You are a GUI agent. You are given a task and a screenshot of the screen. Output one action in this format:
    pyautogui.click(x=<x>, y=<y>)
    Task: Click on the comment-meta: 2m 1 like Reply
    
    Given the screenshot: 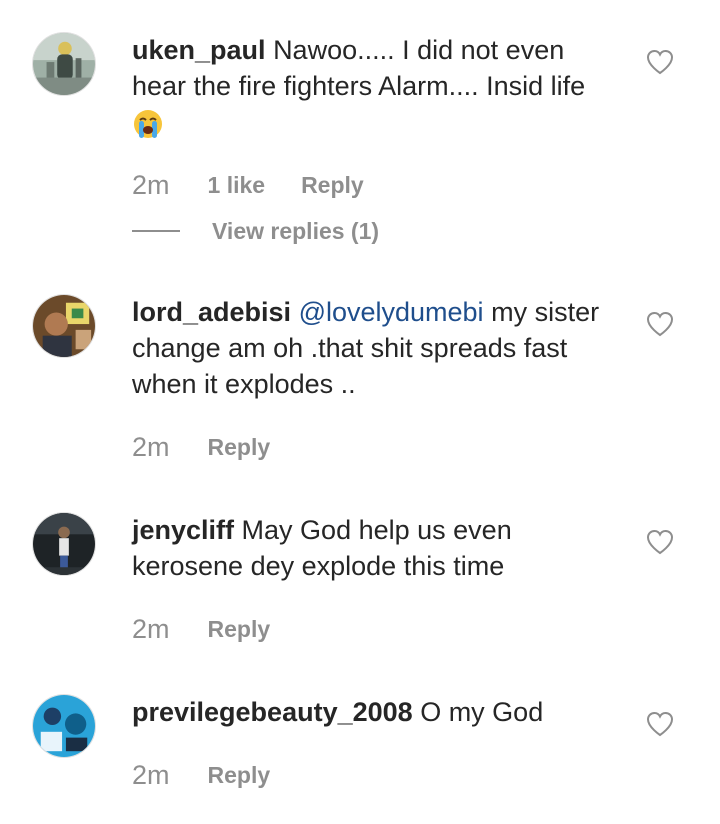 What is the action you would take?
    pyautogui.click(x=248, y=185)
    